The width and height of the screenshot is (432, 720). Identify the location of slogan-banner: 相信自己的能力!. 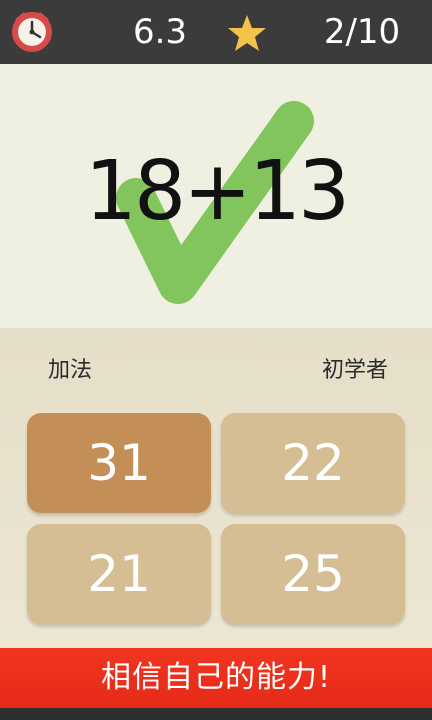
(216, 678).